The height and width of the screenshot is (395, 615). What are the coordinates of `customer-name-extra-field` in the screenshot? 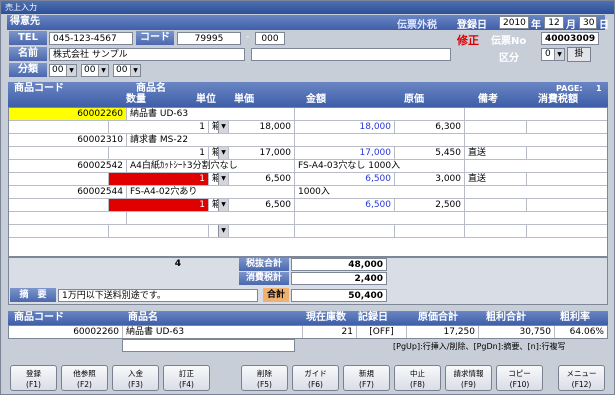 It's located at (351, 54).